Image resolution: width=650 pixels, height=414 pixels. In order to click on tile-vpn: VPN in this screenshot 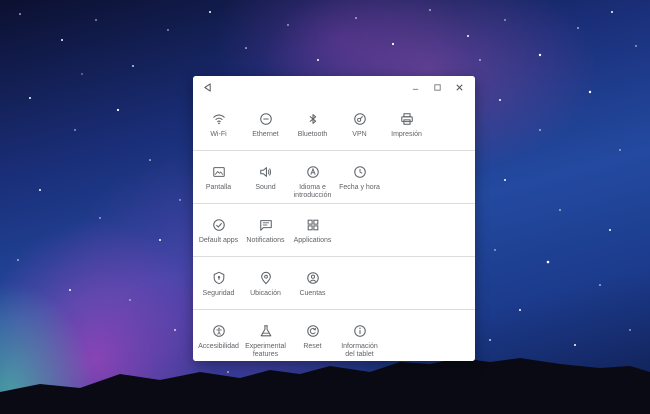, I will do `click(359, 124)`.